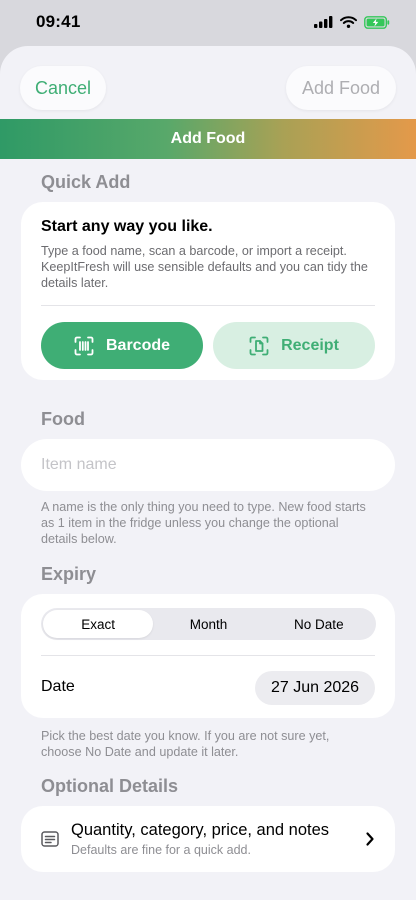 This screenshot has height=900, width=416. What do you see at coordinates (63, 419) in the screenshot?
I see `food-section-title: Food` at bounding box center [63, 419].